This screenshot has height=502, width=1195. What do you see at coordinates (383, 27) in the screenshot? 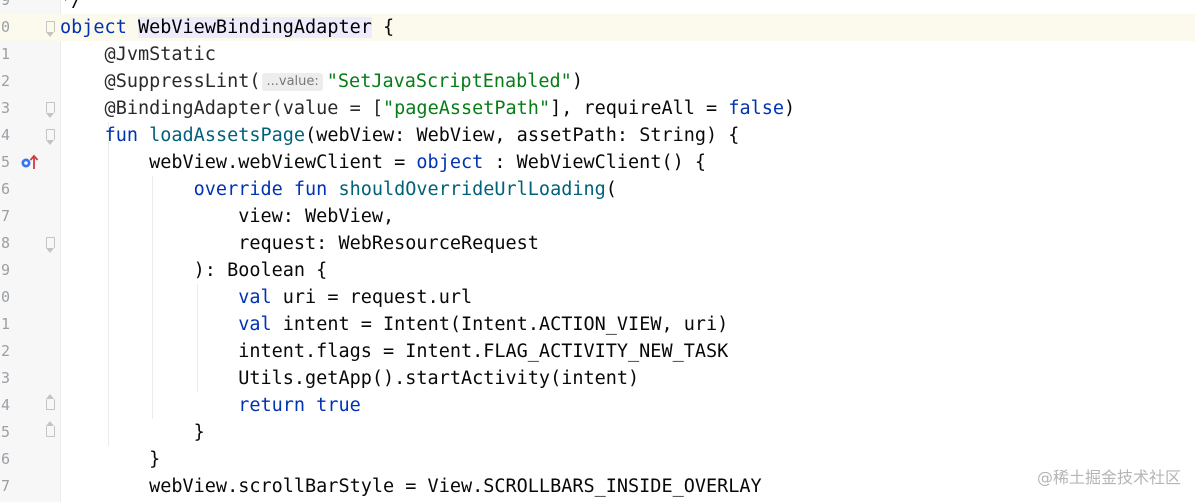
I see `code-token: {` at bounding box center [383, 27].